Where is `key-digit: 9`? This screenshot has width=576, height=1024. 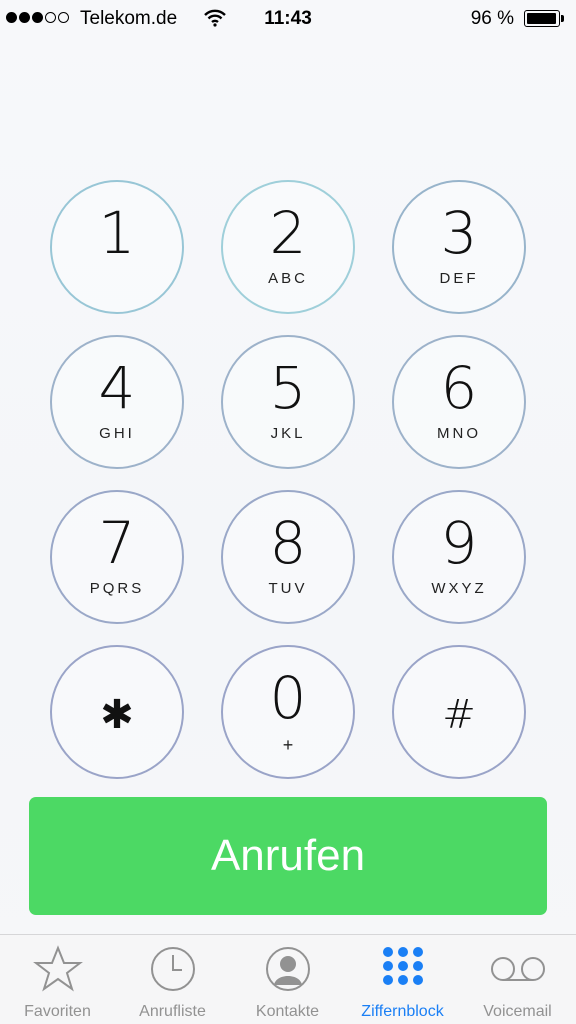 key-digit: 9 is located at coordinates (459, 543).